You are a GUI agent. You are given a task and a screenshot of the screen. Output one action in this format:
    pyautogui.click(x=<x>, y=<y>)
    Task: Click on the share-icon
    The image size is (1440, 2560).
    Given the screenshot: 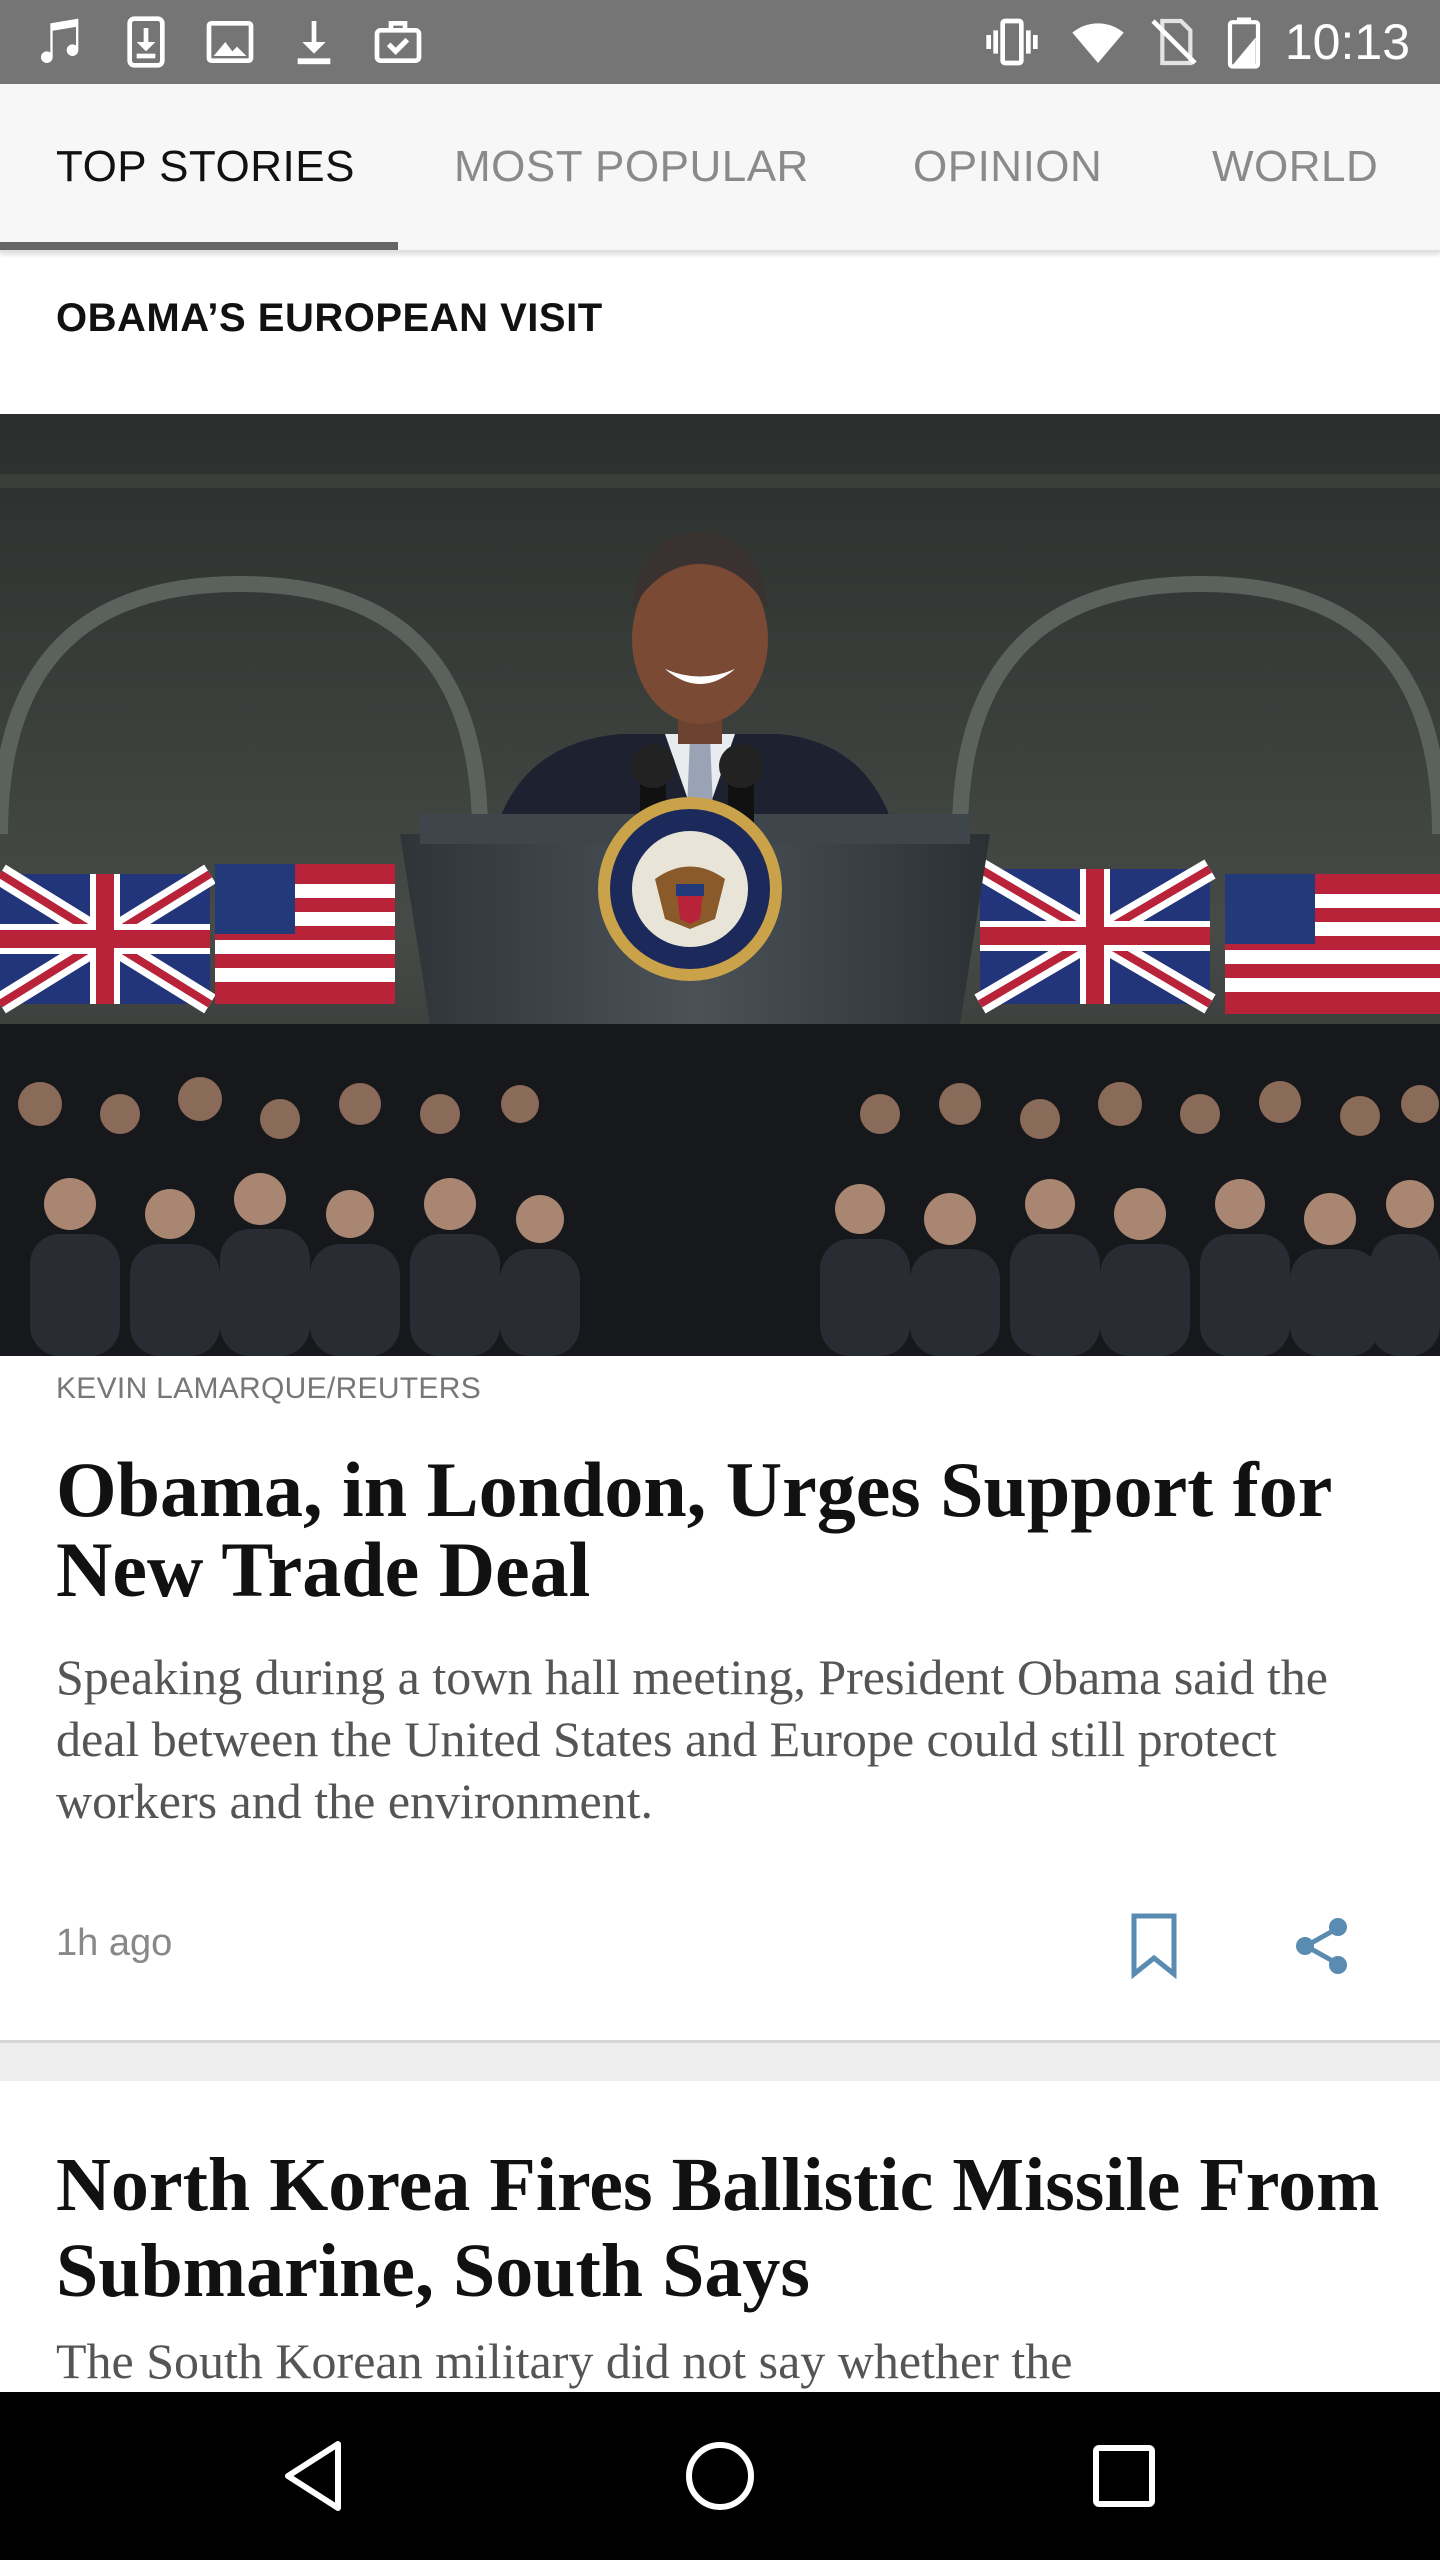 What is the action you would take?
    pyautogui.click(x=1322, y=1946)
    